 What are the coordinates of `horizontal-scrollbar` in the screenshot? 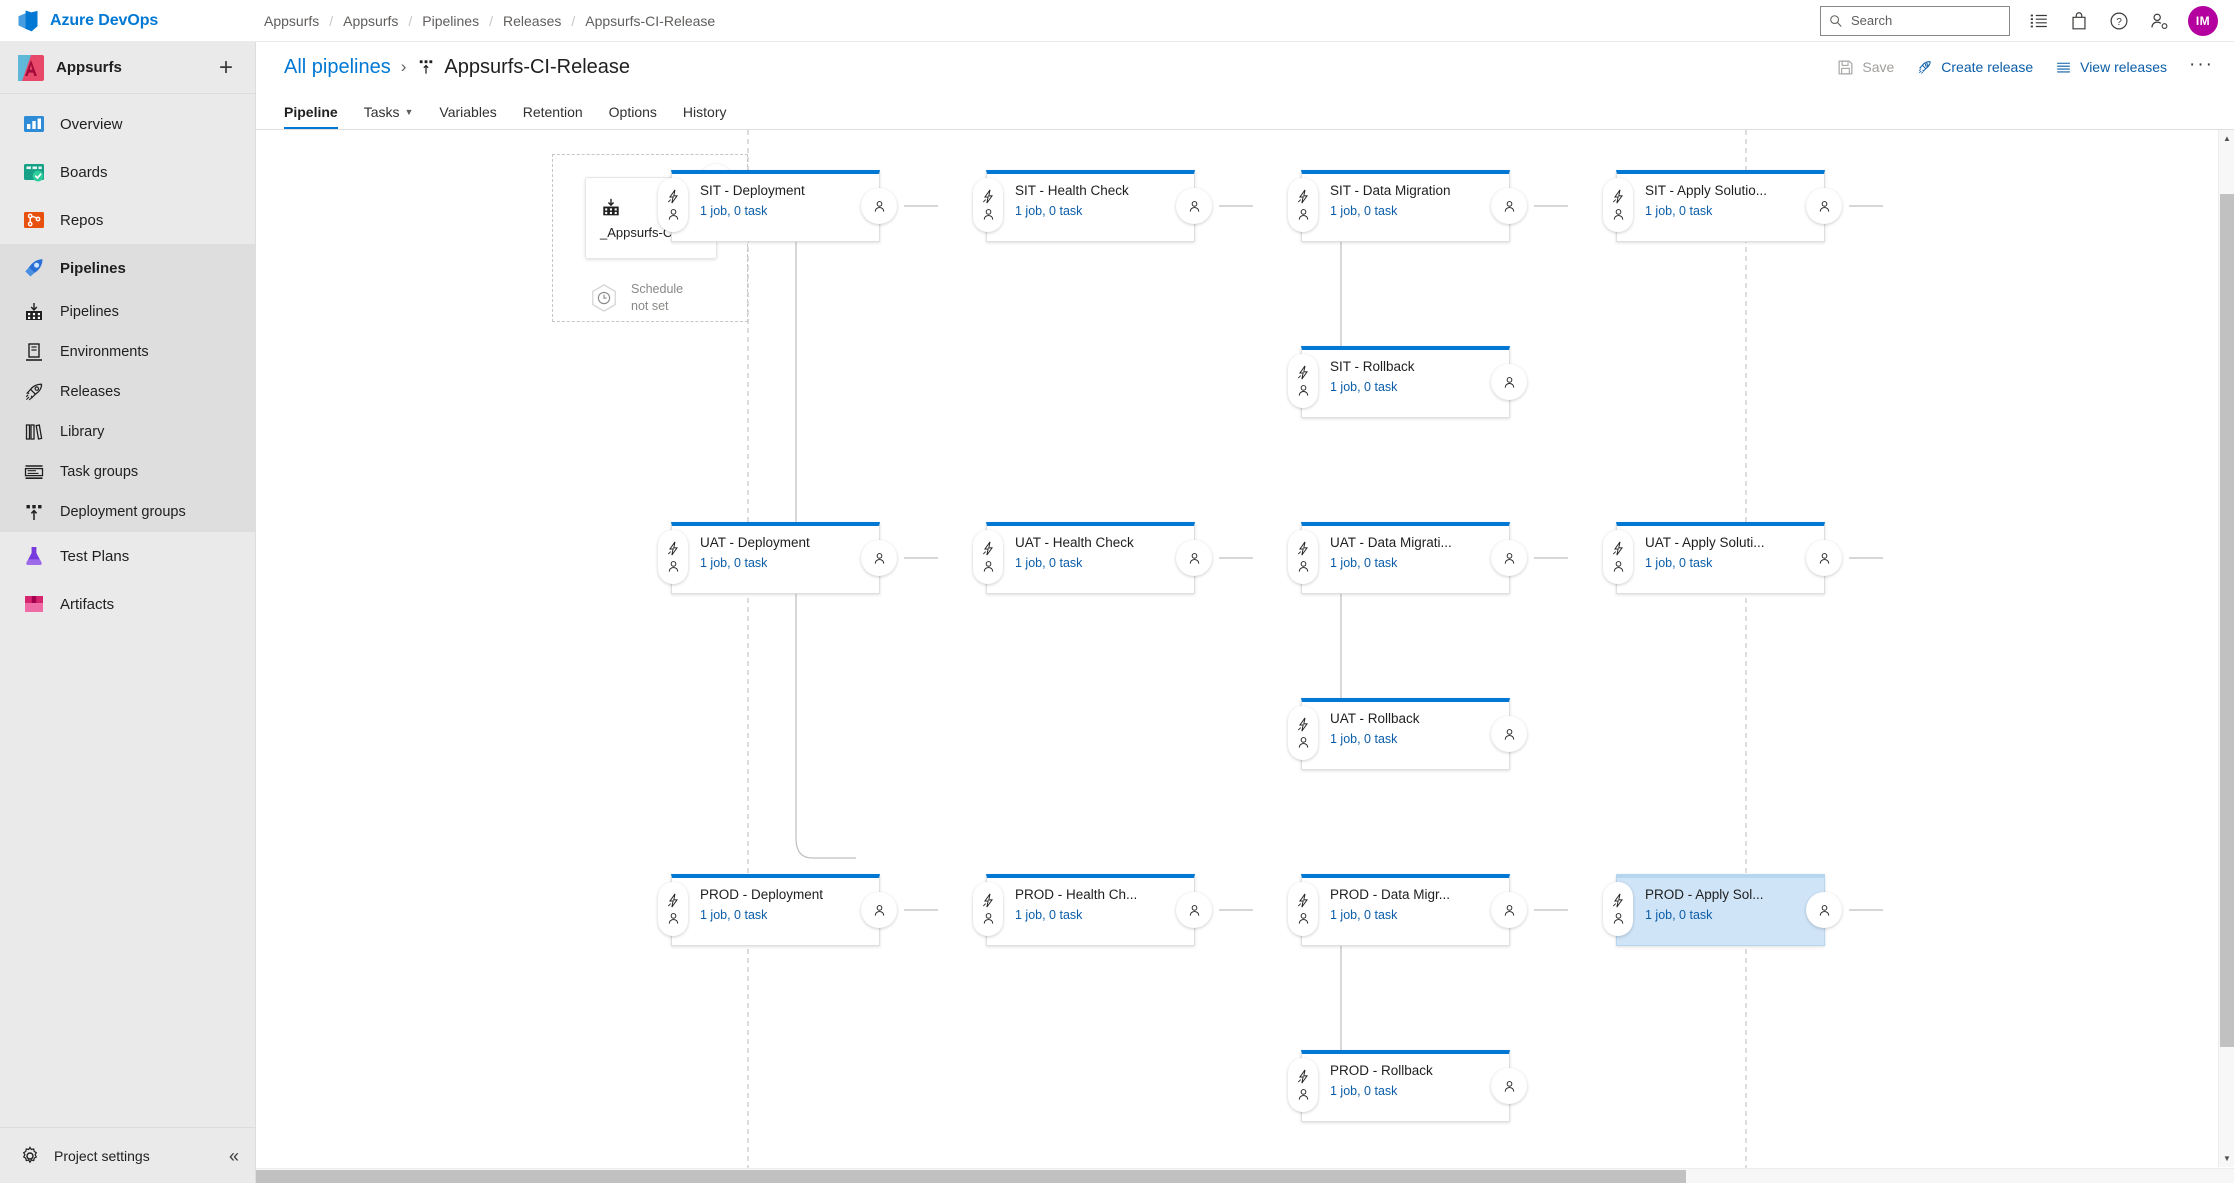 It's located at (1245, 1175).